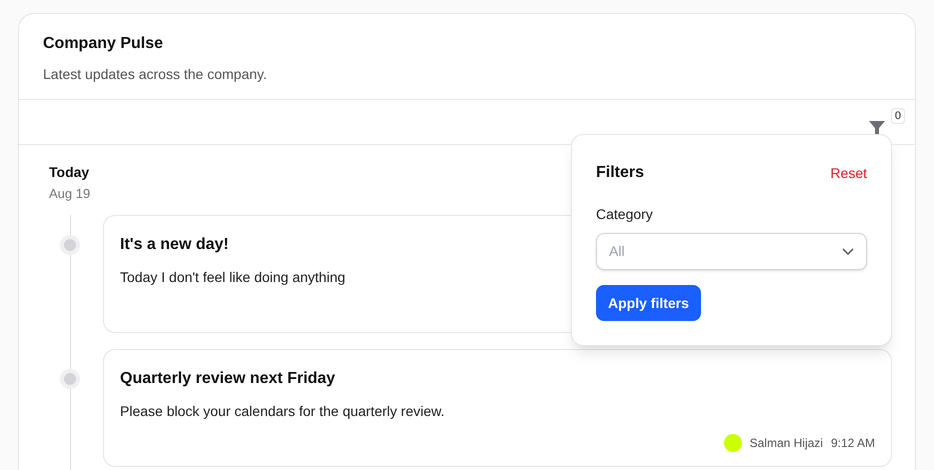 Image resolution: width=934 pixels, height=470 pixels. Describe the element at coordinates (282, 411) in the screenshot. I see `post-body: Please block your calendars for the quarterly review.` at that location.